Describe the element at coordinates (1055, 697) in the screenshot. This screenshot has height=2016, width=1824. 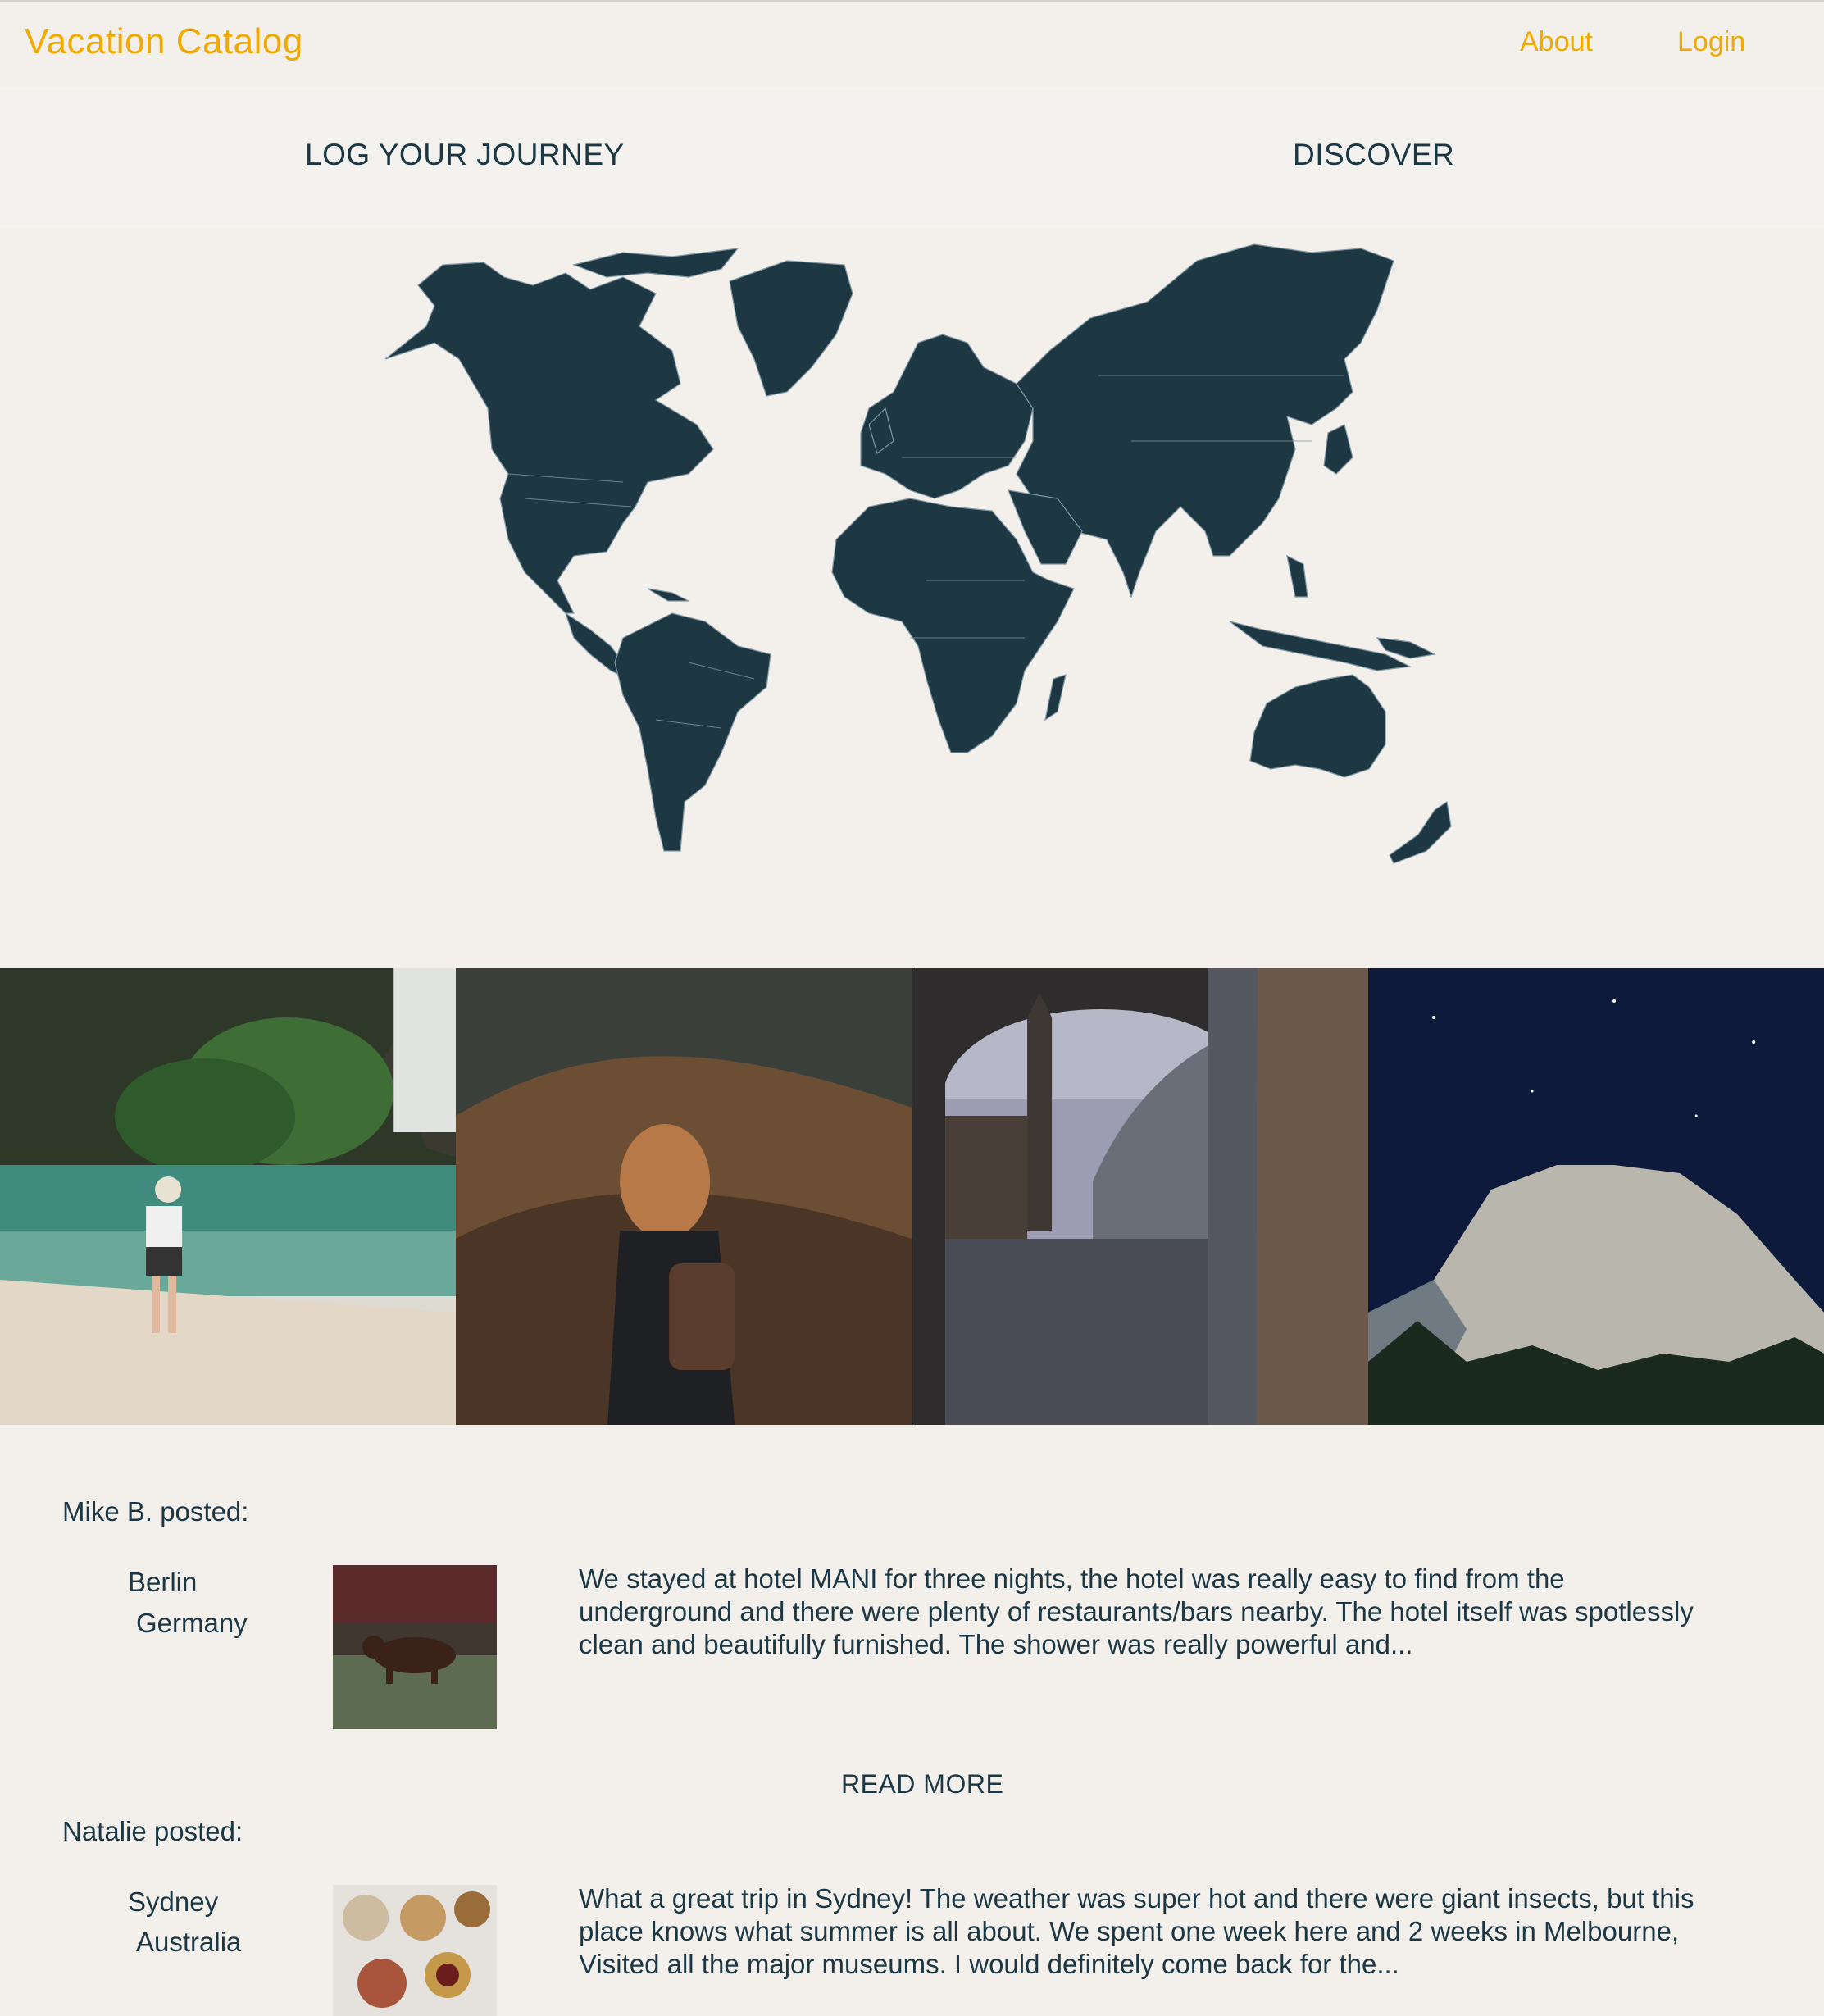
I see `madagascar-region` at that location.